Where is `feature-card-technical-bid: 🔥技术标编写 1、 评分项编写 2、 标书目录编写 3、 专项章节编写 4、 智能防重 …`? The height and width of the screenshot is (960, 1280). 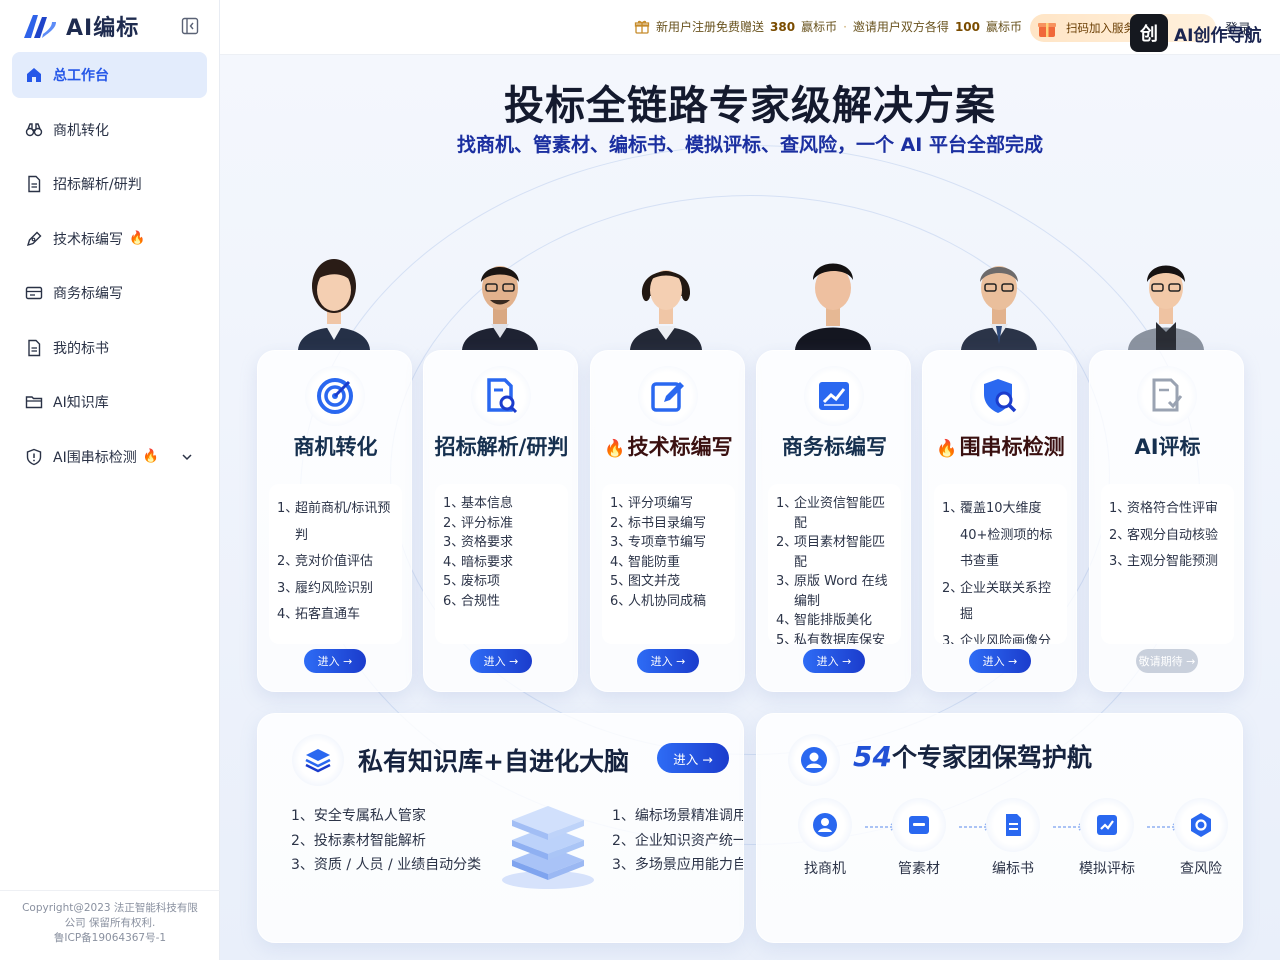 feature-card-technical-bid: 🔥技术标编写 1、 评分项编写 2、 标书目录编写 3、 专项章节编写 4、 智能防重 … is located at coordinates (667, 521).